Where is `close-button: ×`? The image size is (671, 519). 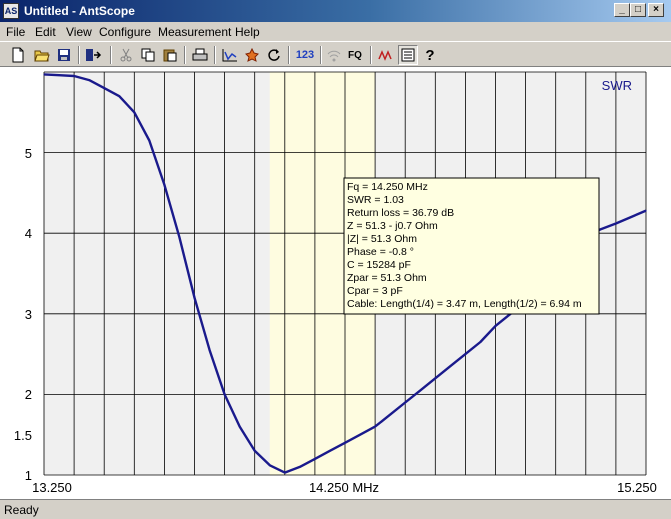 close-button: × is located at coordinates (656, 10).